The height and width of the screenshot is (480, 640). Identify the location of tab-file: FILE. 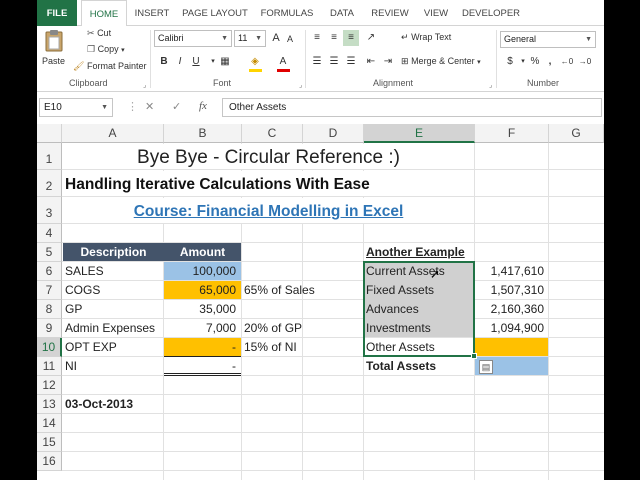
(57, 13).